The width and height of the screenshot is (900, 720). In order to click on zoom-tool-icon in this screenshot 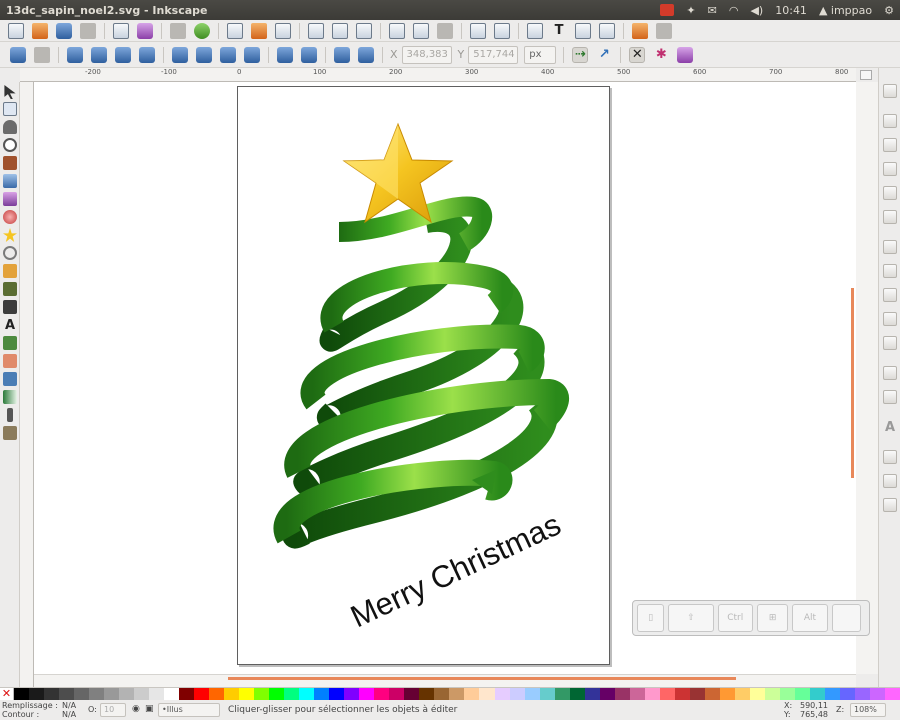, I will do `click(10, 145)`.